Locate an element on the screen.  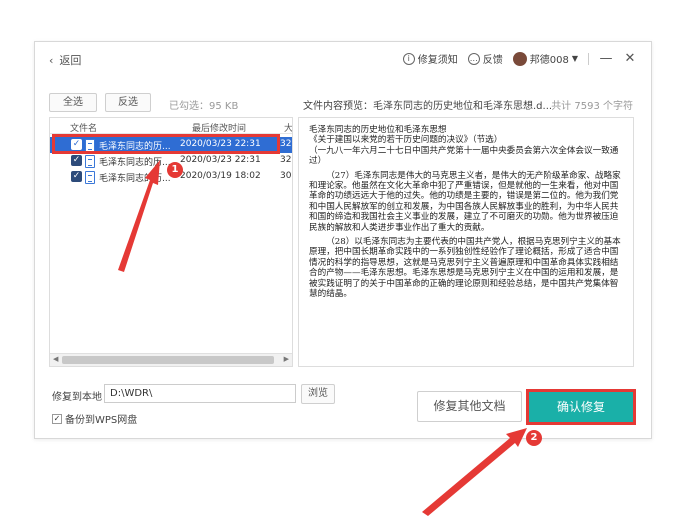
selected-size: 已勾选：95 KB is located at coordinates (204, 106).